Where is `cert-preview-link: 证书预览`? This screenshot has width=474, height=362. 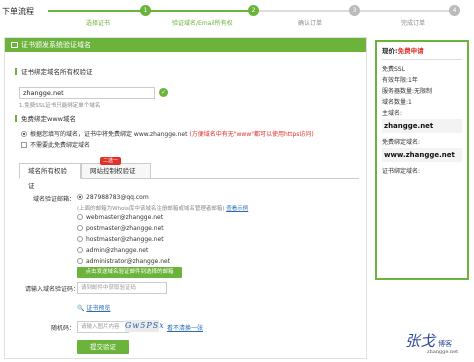
cert-preview-link: 证书预览 is located at coordinates (98, 308).